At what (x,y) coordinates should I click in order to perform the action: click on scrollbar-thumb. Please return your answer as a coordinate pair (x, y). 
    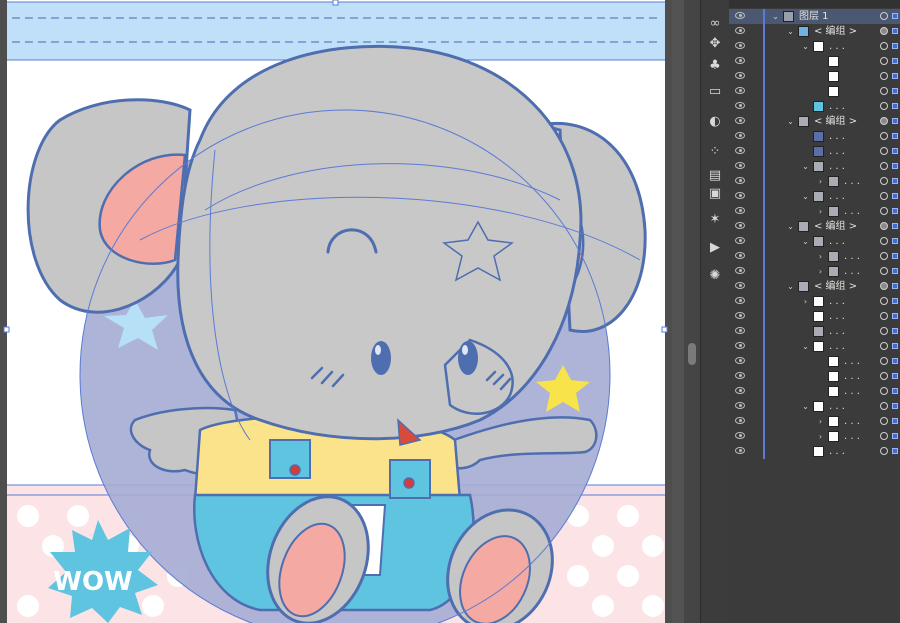
    Looking at the image, I should click on (692, 354).